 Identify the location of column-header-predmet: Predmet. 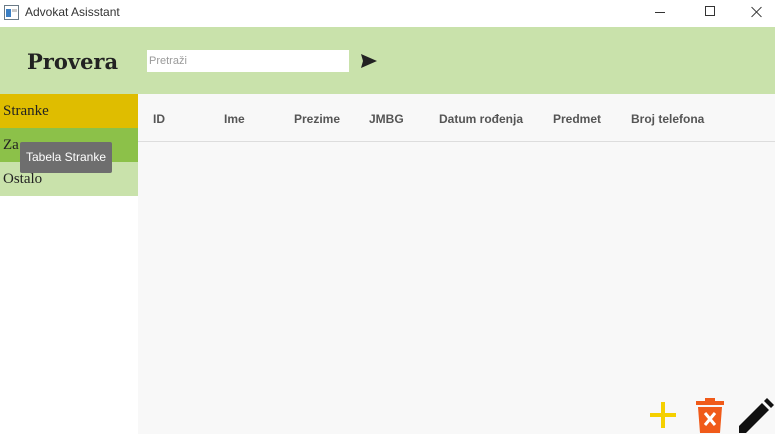
(577, 119).